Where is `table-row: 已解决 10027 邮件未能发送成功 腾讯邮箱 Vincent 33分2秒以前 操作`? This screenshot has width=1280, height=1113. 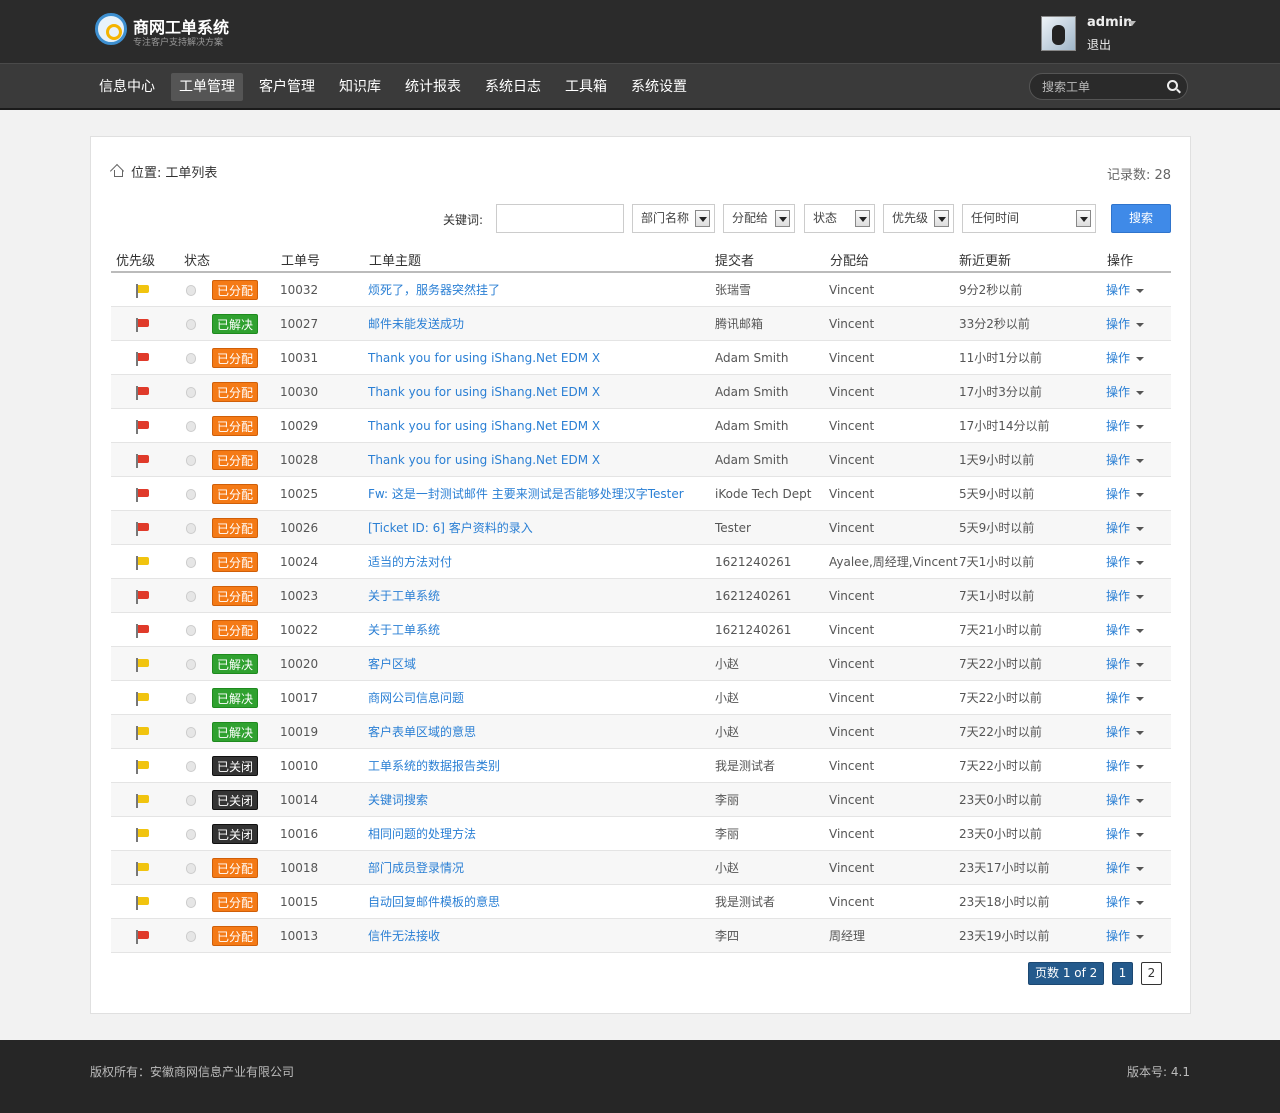
table-row: 已解决 10027 邮件未能发送成功 腾讯邮箱 Vincent 33分2秒以前 操作 is located at coordinates (641, 324).